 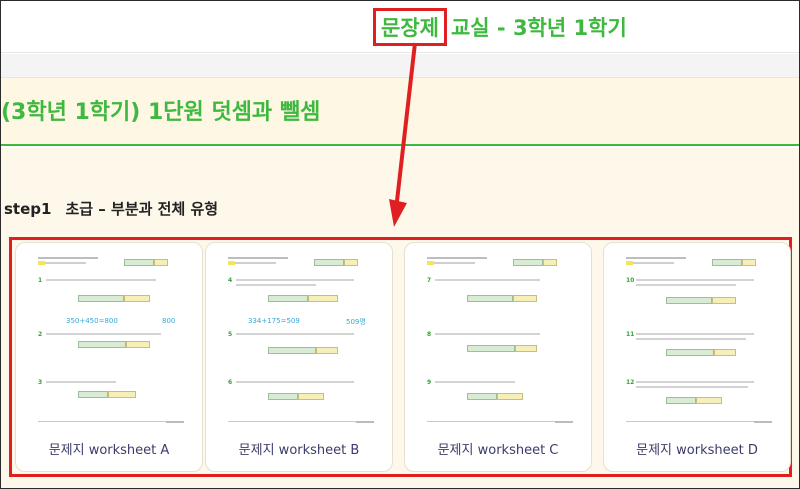 What do you see at coordinates (102, 209) in the screenshot?
I see `heading-dash: –` at bounding box center [102, 209].